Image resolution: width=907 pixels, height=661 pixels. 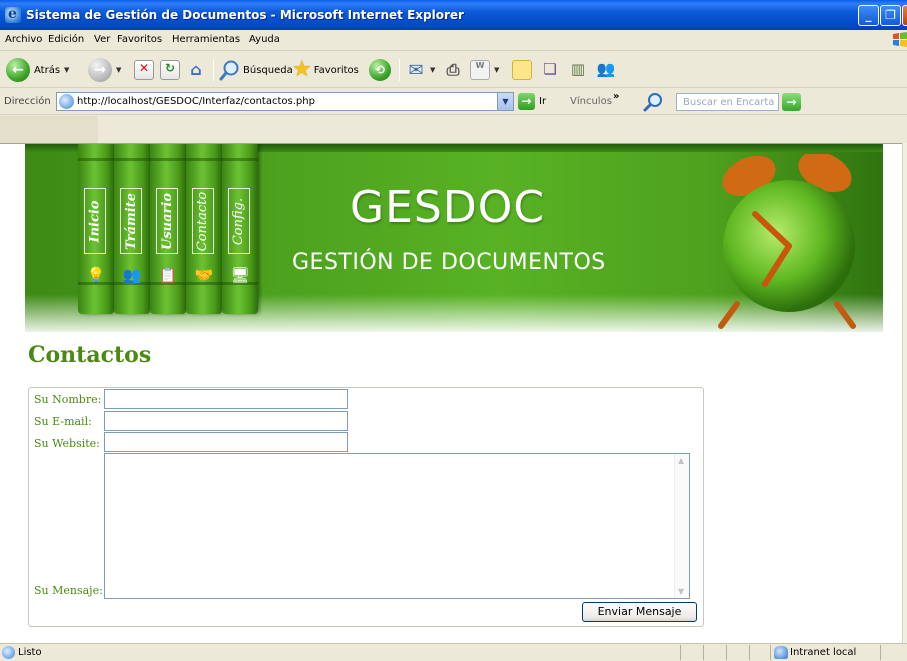 I want to click on go-button: → Ir, so click(x=532, y=101).